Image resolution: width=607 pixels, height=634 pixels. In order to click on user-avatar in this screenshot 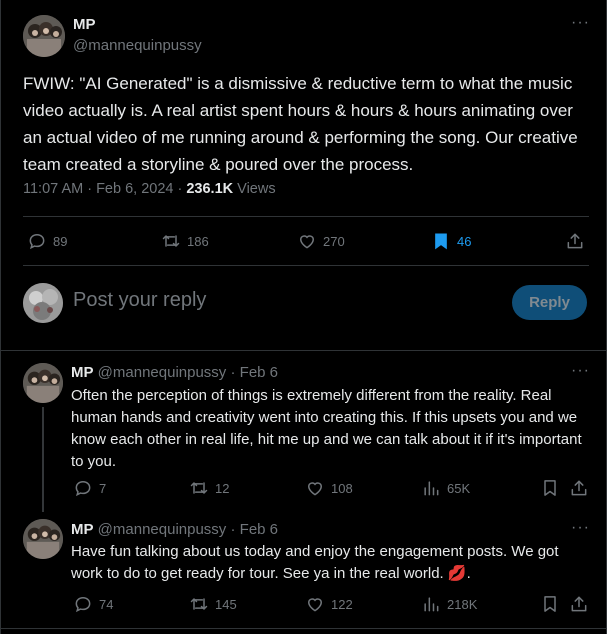, I will do `click(43, 303)`.